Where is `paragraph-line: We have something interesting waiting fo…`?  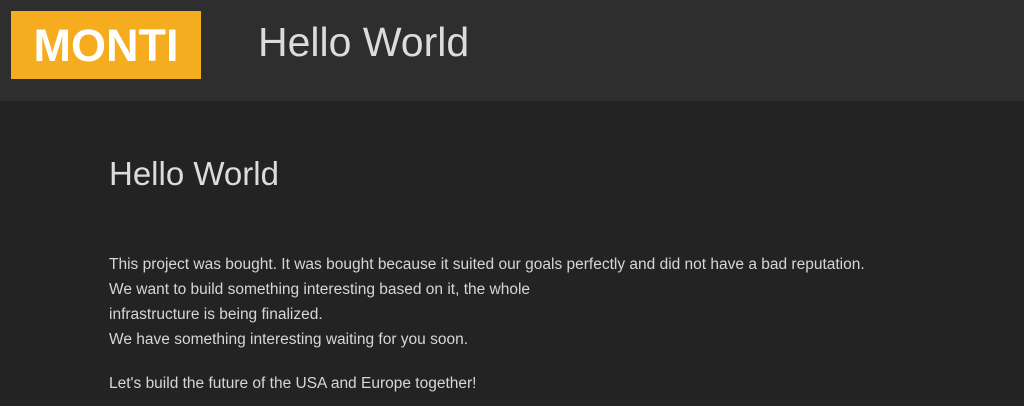
paragraph-line: We have something interesting waiting fo… is located at coordinates (288, 339).